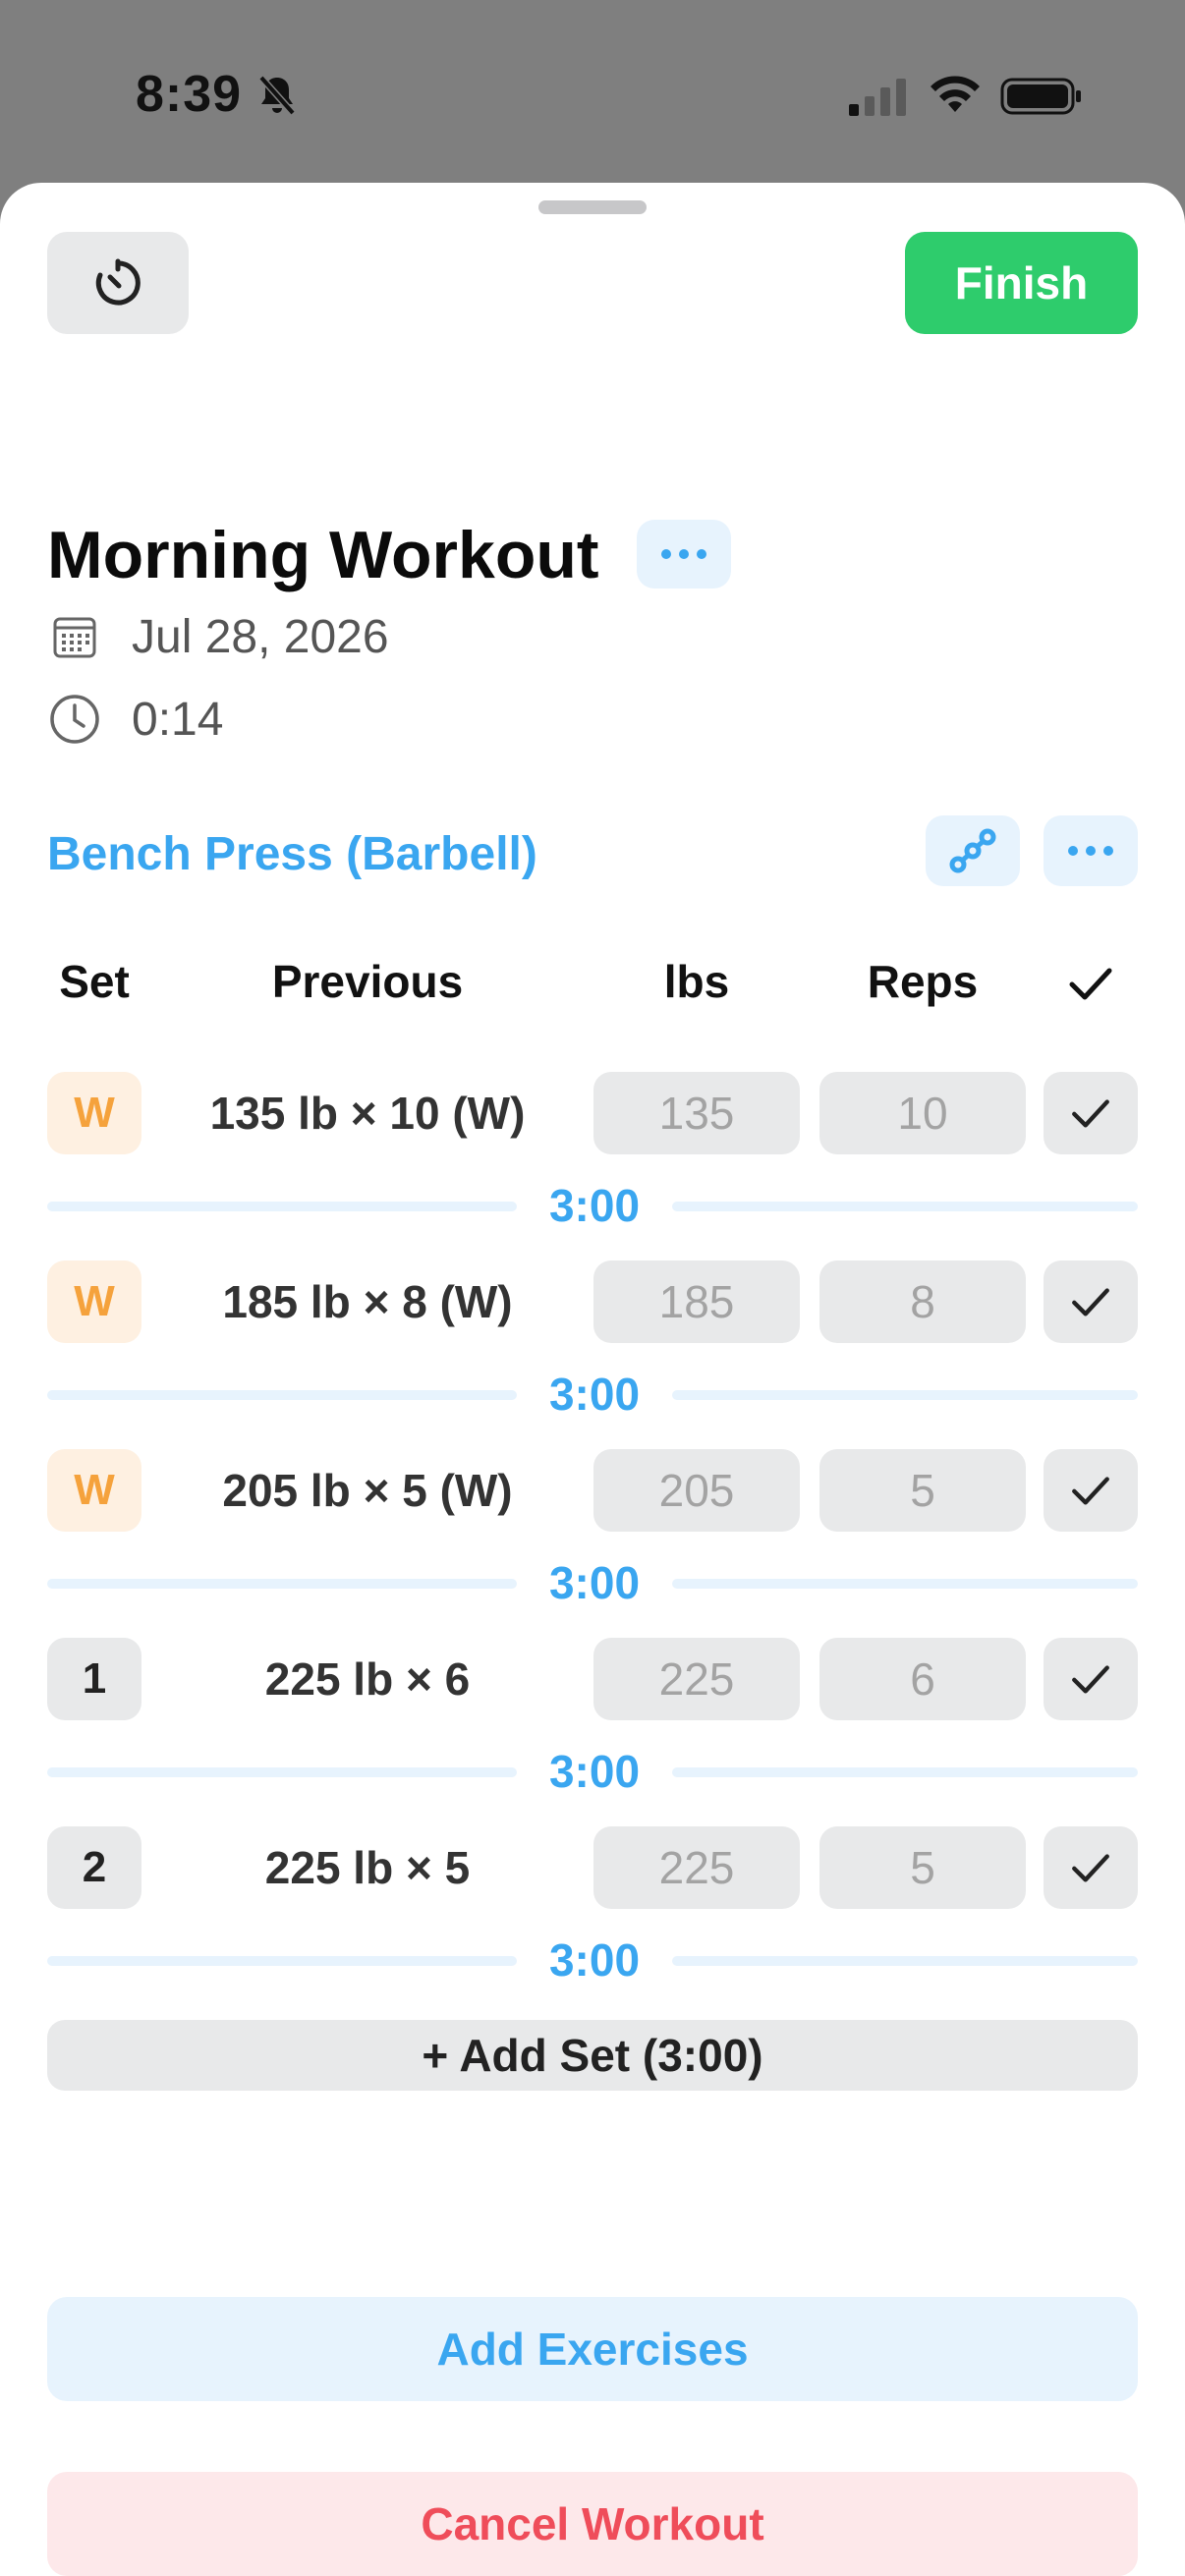  I want to click on exercise-name: Bench Press (Barbell), so click(292, 854).